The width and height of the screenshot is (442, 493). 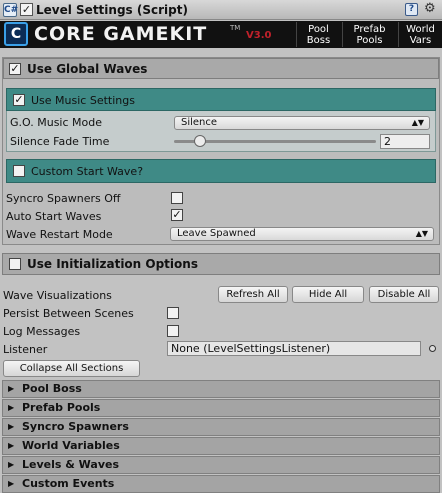 I want to click on nav-prefab-pools-line2: Pools, so click(x=369, y=40).